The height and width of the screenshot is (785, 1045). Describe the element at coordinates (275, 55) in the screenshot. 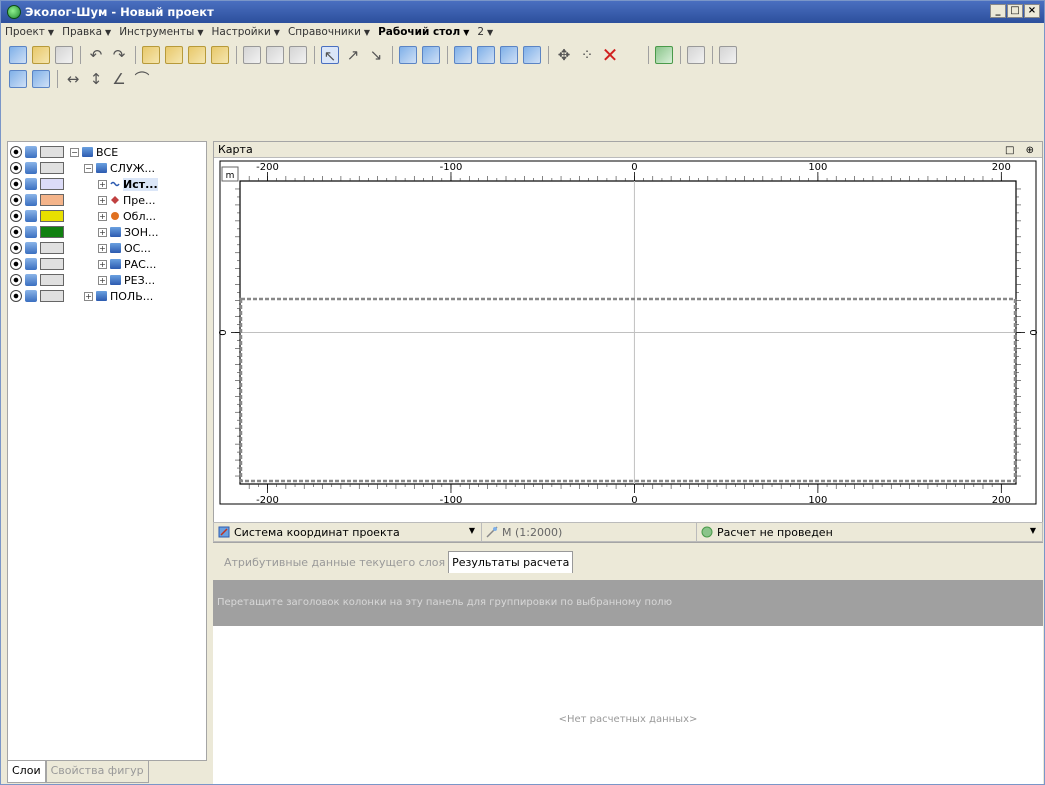

I see `zoom-options-icon` at that location.